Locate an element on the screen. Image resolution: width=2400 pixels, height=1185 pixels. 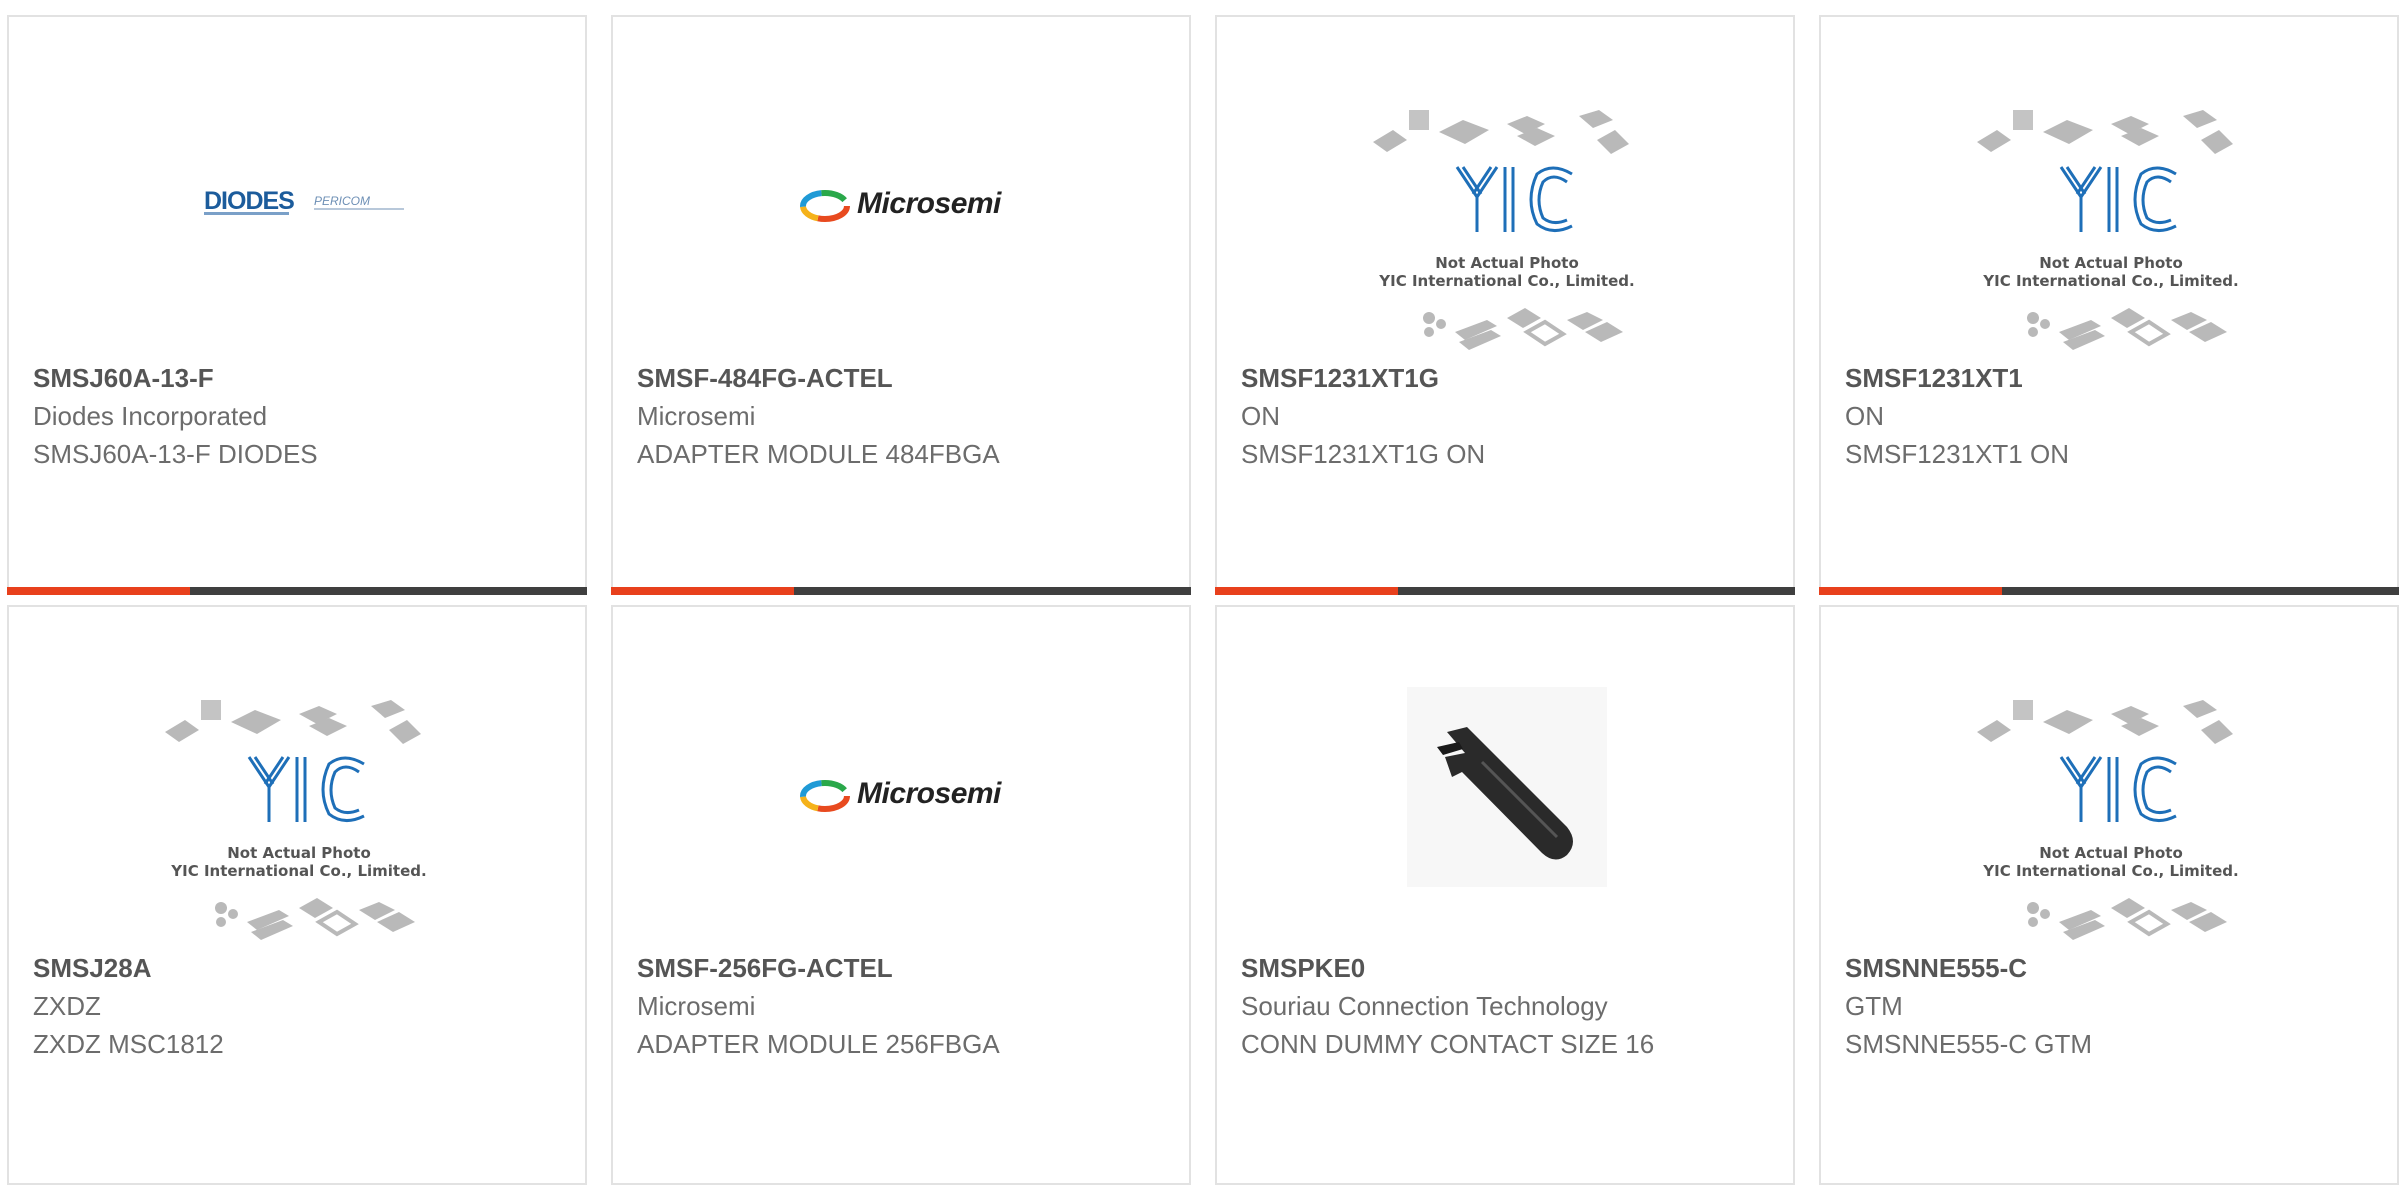
part-number: SMSF-256FG-ACTEL is located at coordinates (765, 968).